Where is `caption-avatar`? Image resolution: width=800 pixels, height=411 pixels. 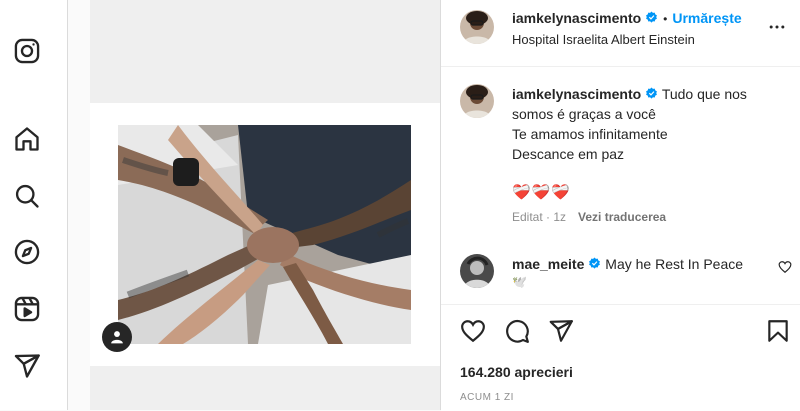 caption-avatar is located at coordinates (477, 101).